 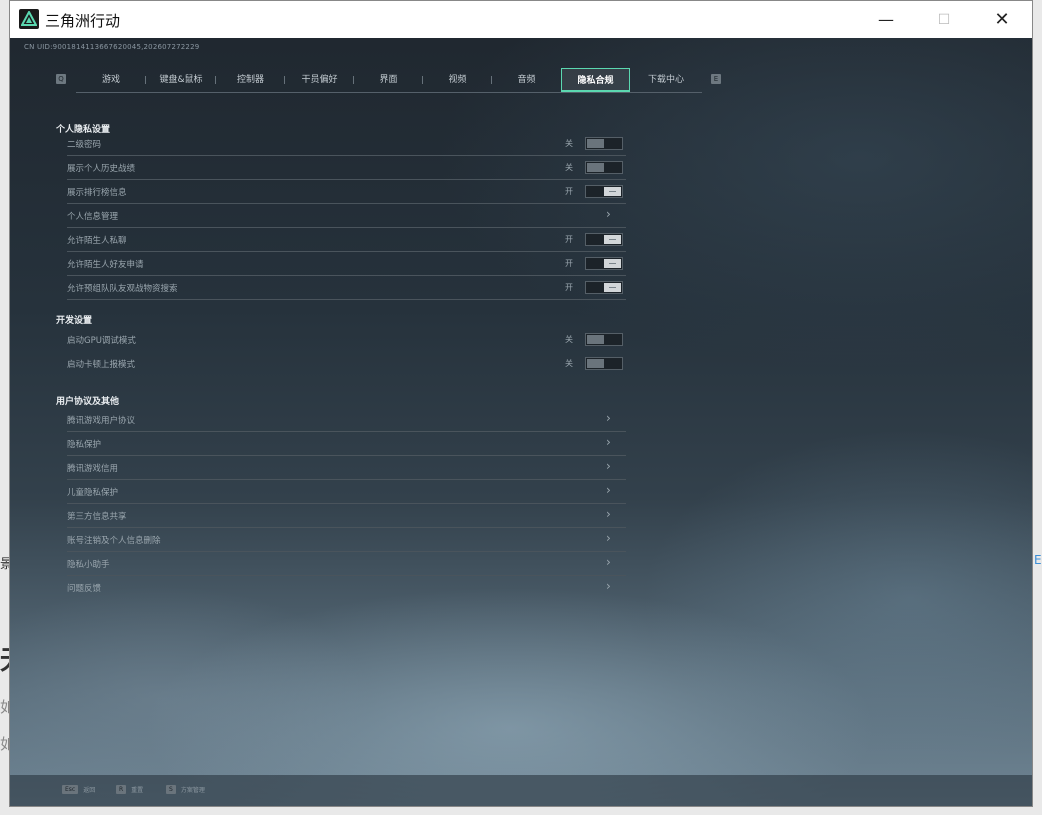 I want to click on setting-label: 允许陌生人好友申请, so click(x=105, y=265).